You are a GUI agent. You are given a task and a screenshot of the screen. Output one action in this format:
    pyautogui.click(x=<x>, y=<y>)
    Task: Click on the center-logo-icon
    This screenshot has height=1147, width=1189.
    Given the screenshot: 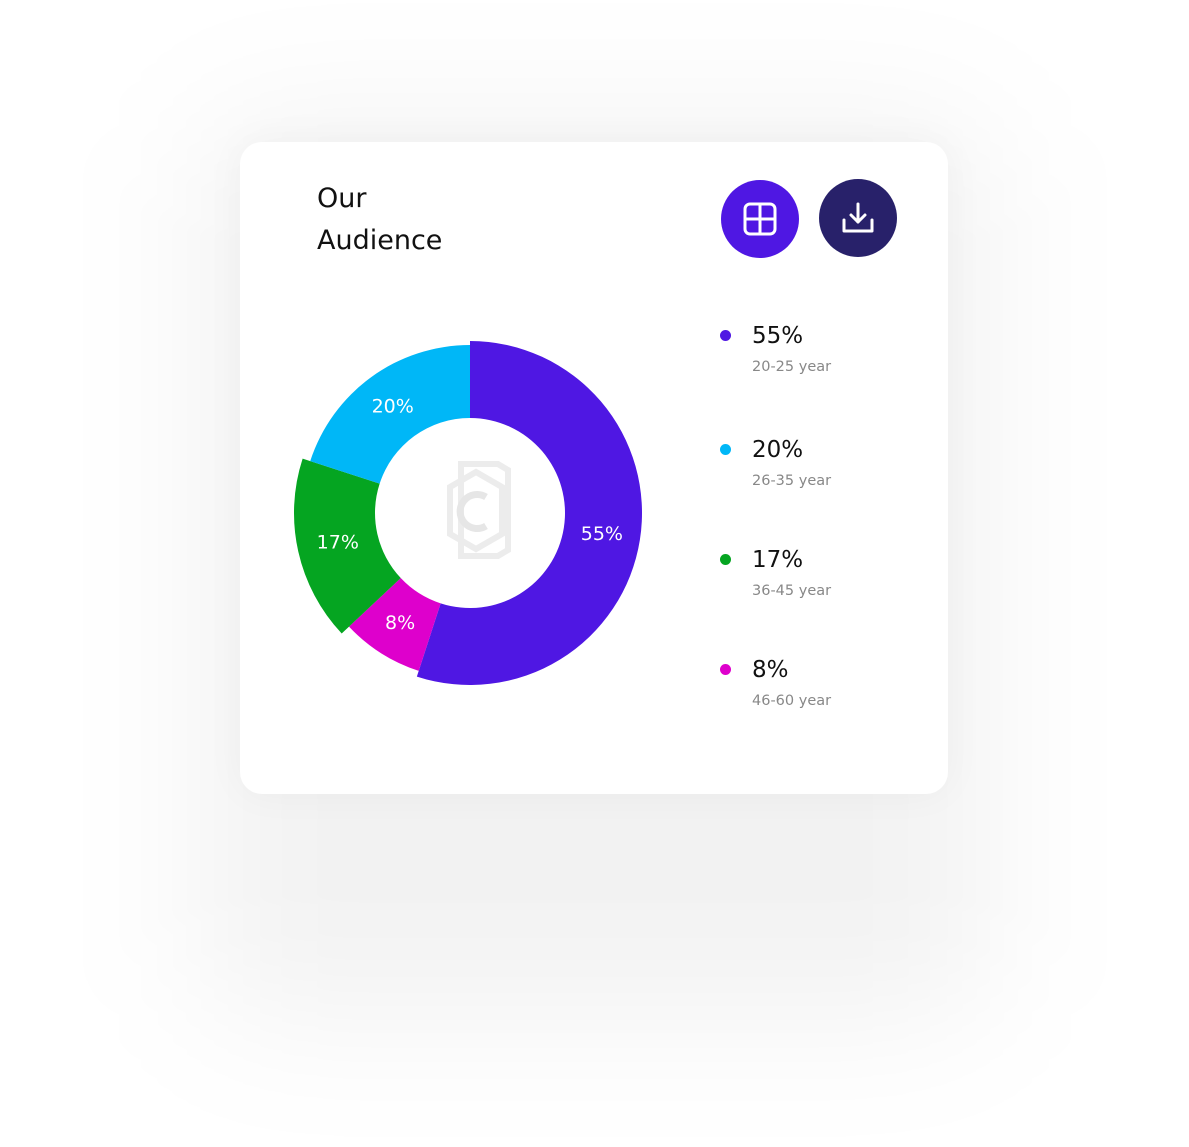 What is the action you would take?
    pyautogui.click(x=479, y=510)
    